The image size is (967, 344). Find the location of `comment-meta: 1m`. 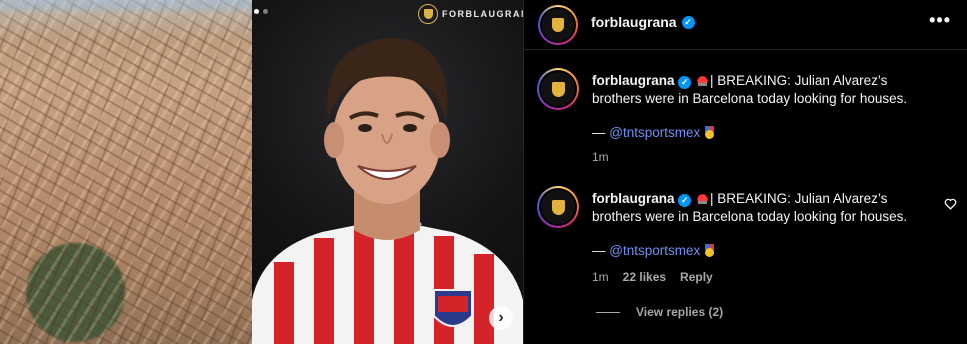

comment-meta: 1m is located at coordinates (600, 157).